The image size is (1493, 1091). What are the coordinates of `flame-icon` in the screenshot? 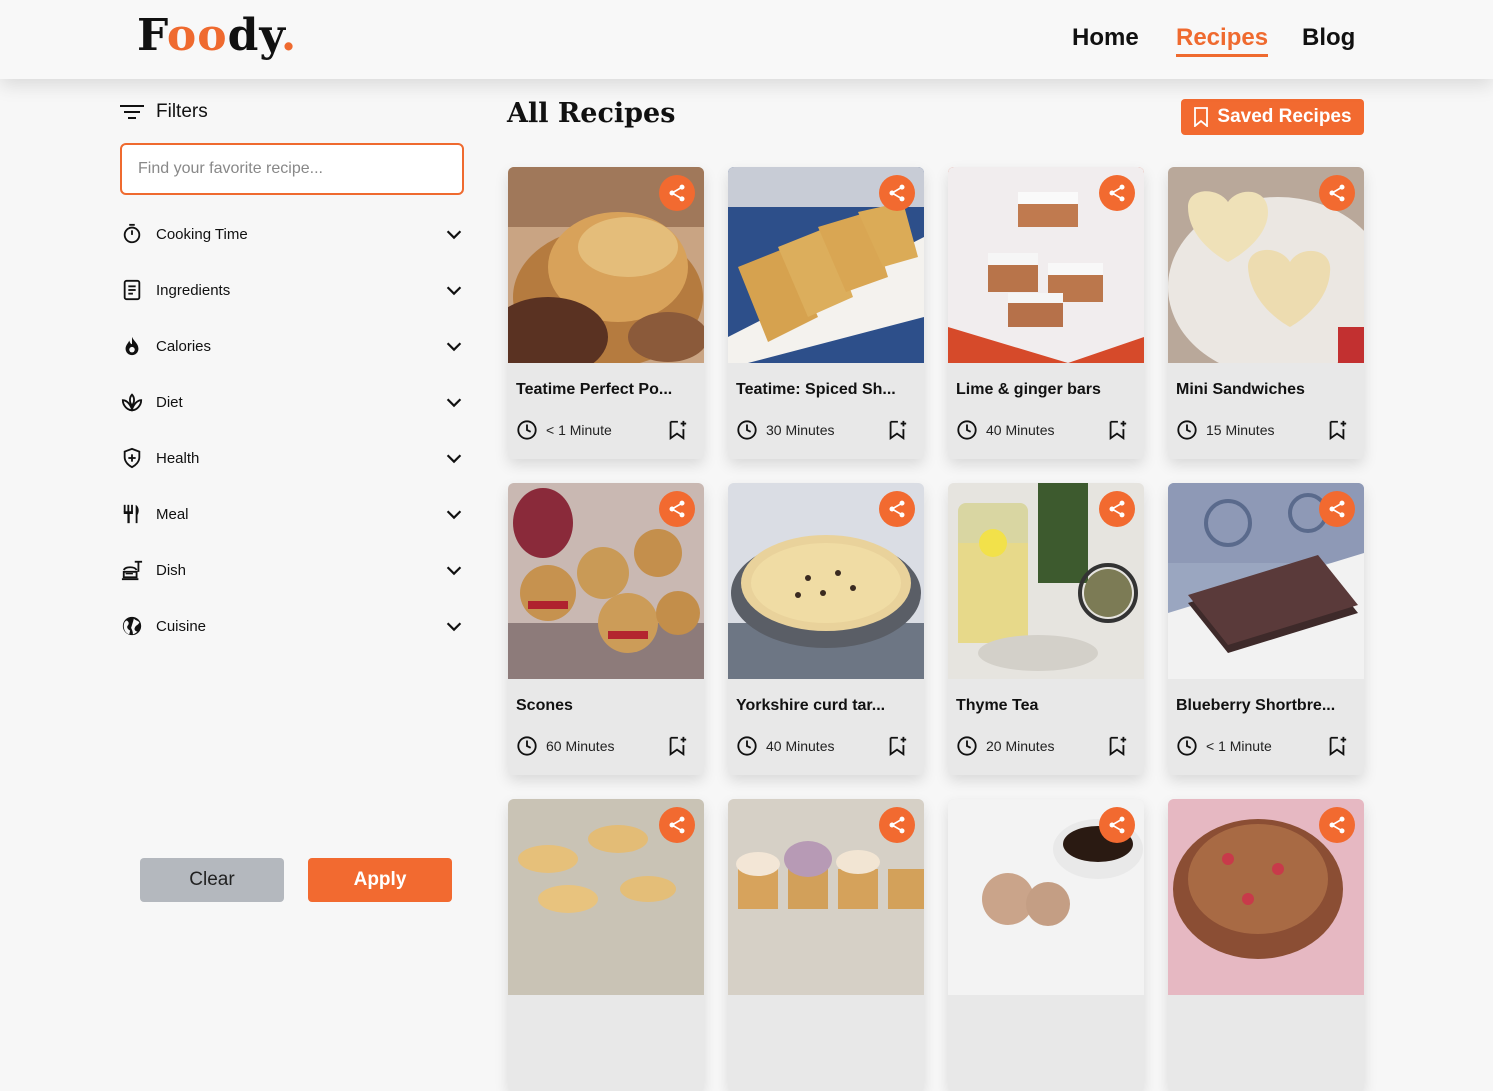 It's located at (132, 346).